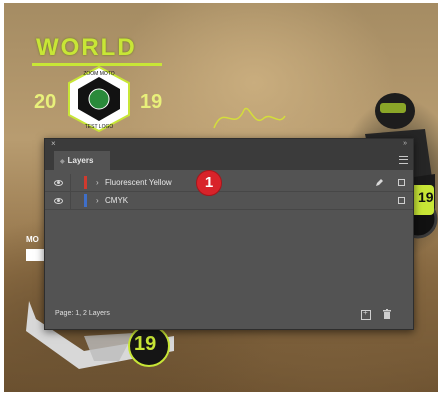 The image size is (442, 395). I want to click on badge-top-text: ZOOM MOTO, so click(98, 74).